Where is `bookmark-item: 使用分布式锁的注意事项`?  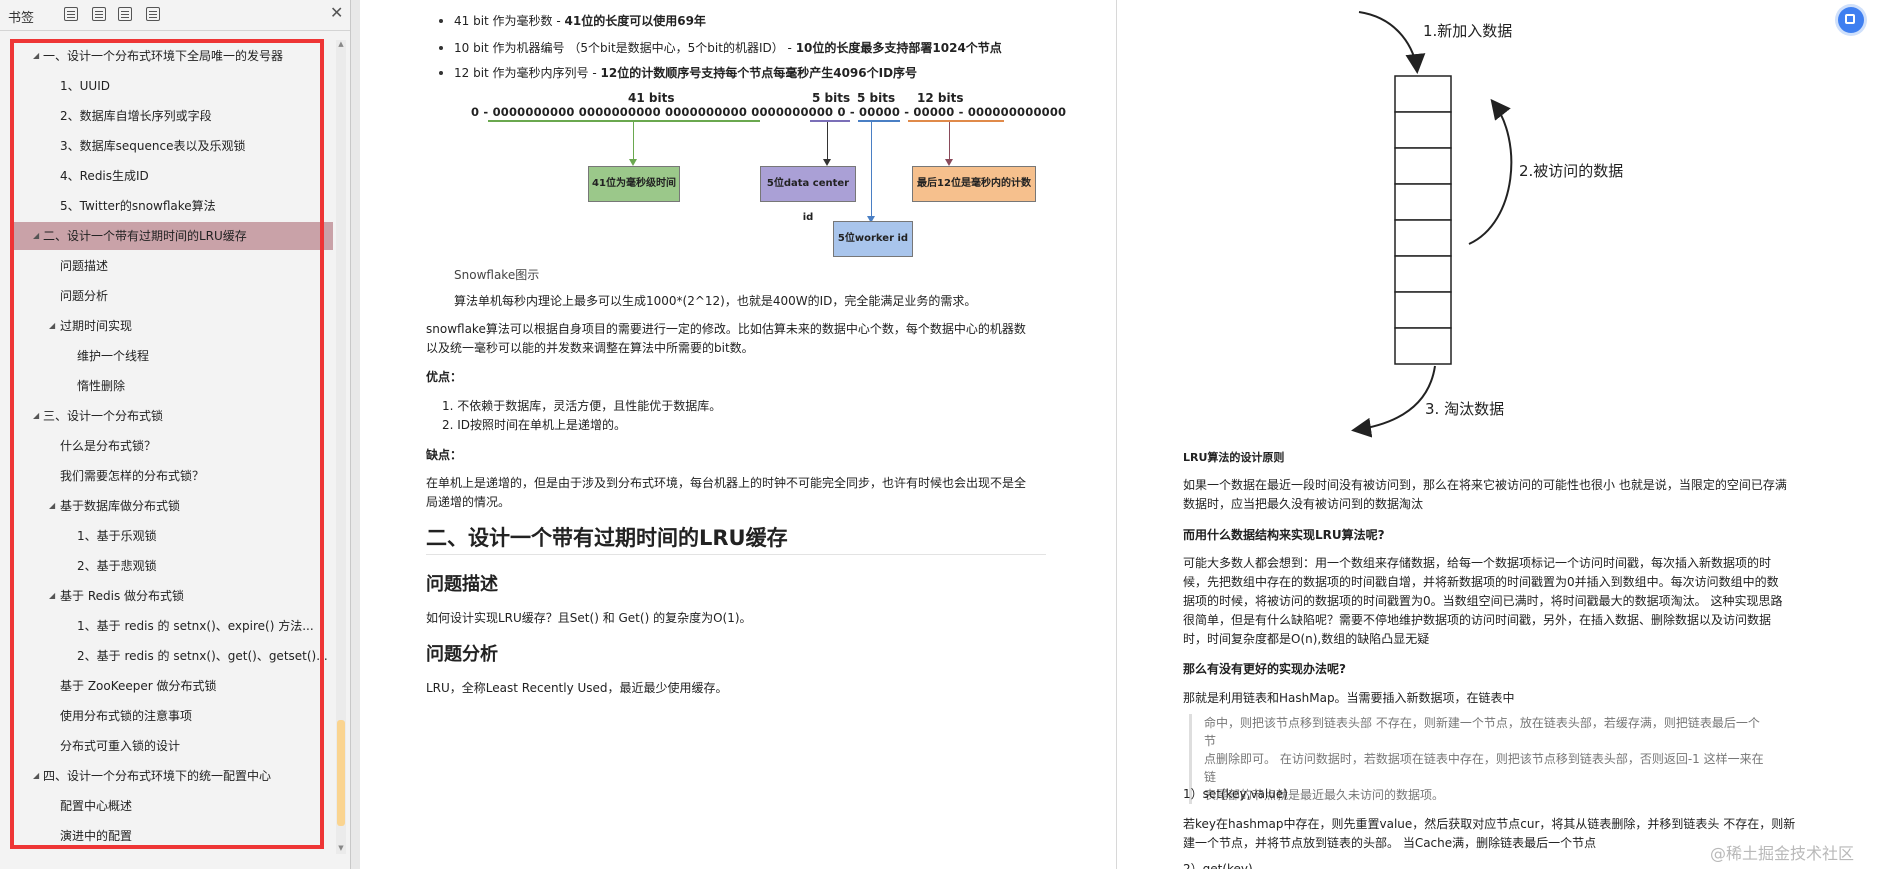
bookmark-item: 使用分布式锁的注意事项 is located at coordinates (173, 716).